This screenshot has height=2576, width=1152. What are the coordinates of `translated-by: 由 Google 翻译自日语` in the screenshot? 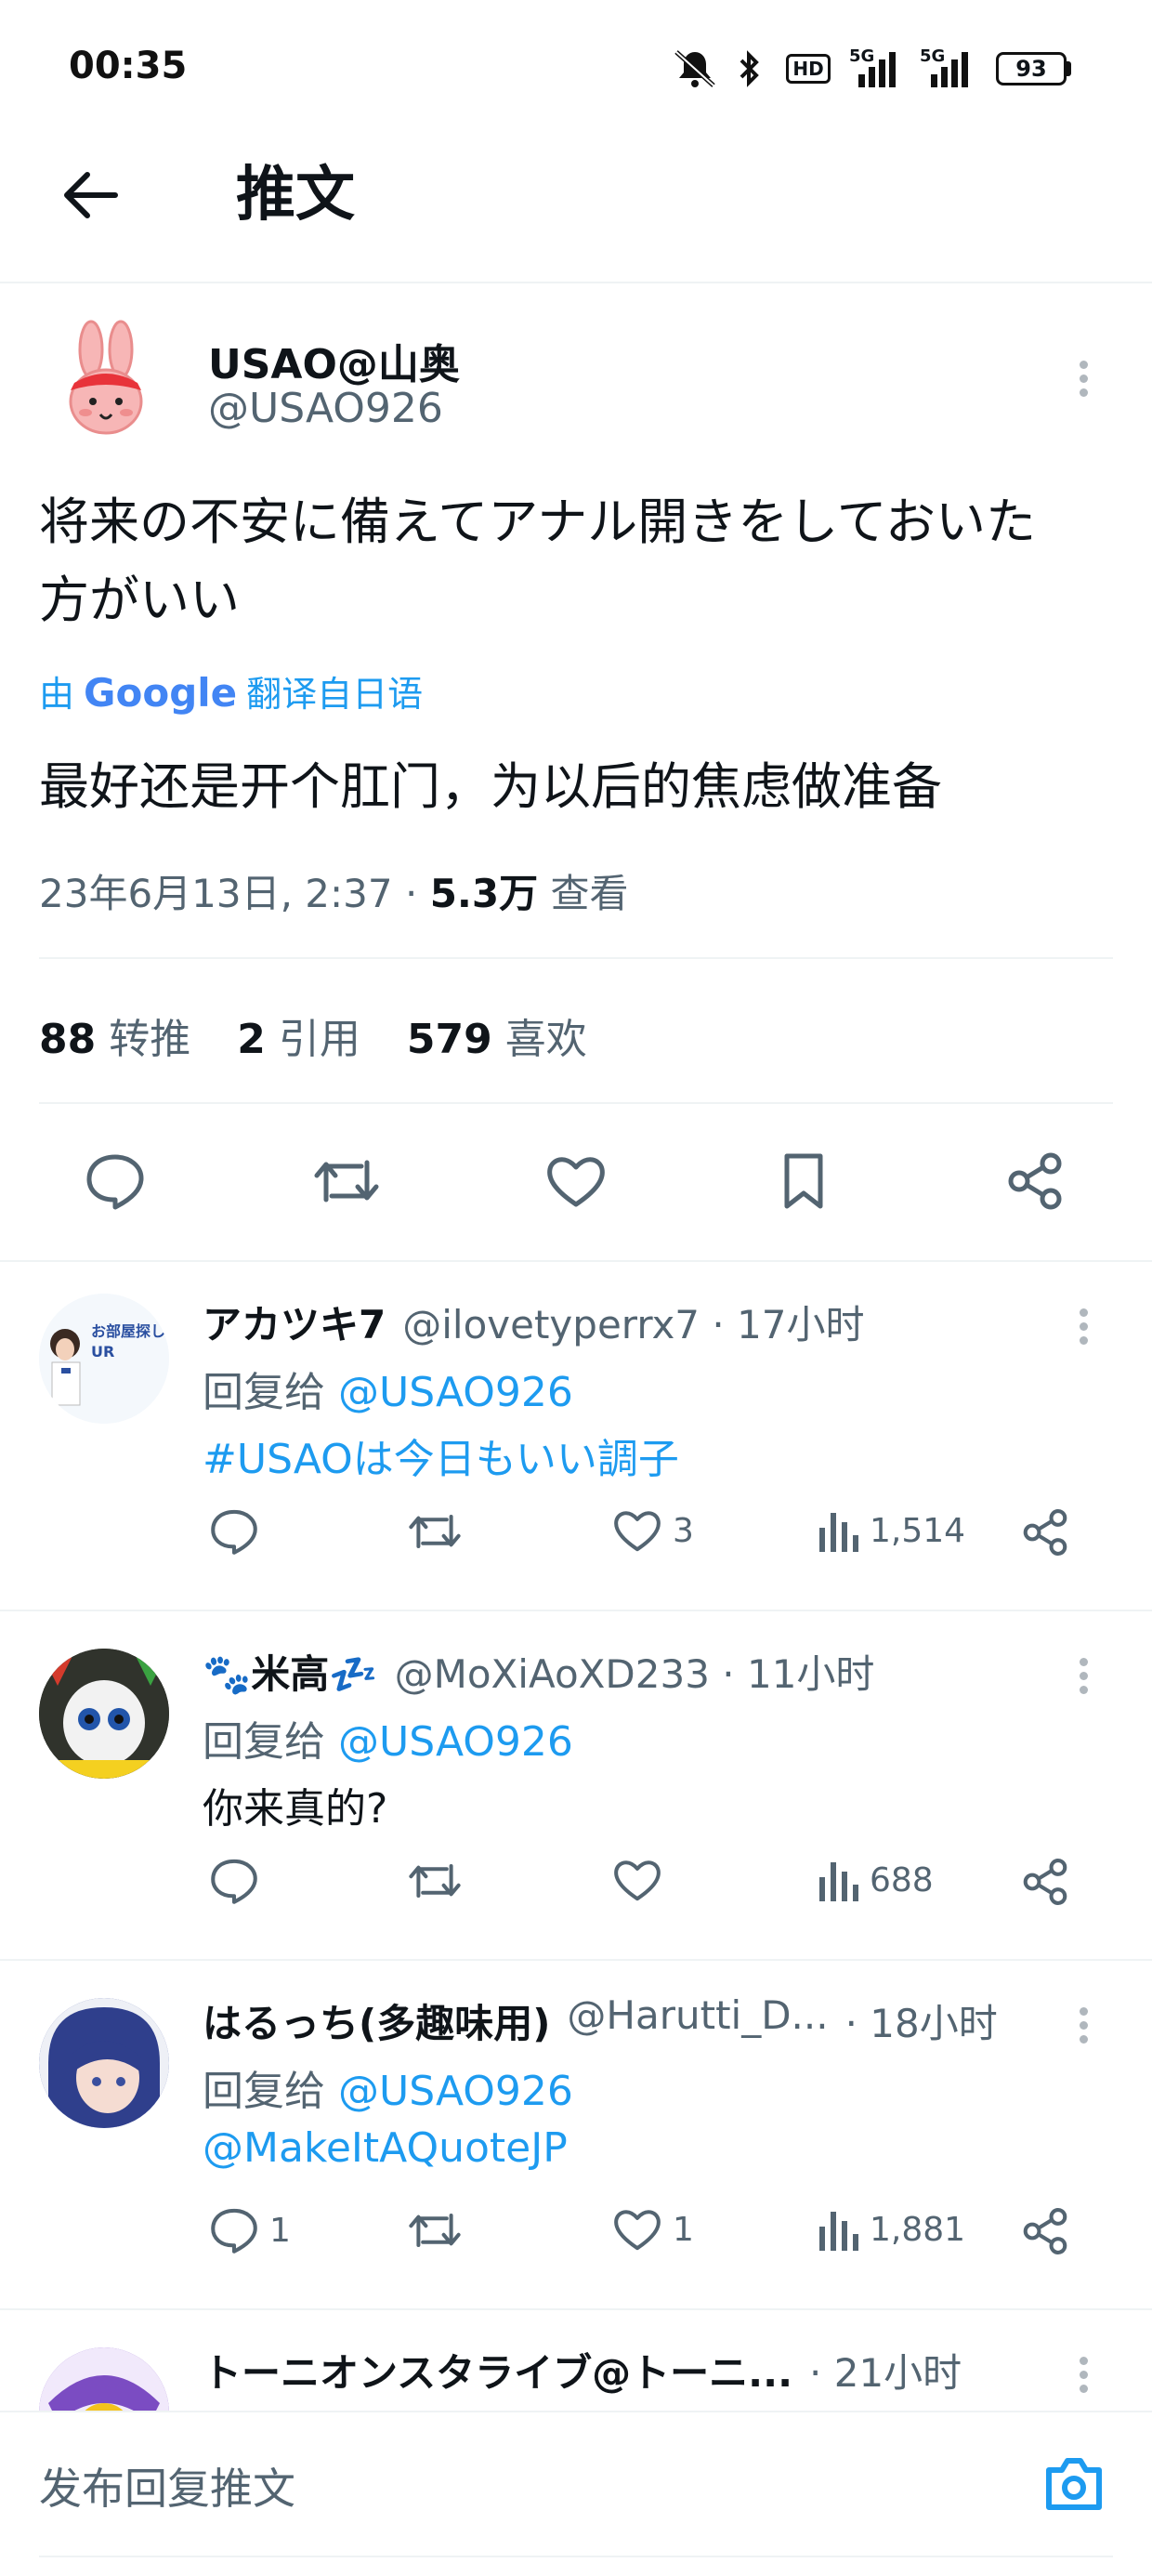 It's located at (231, 690).